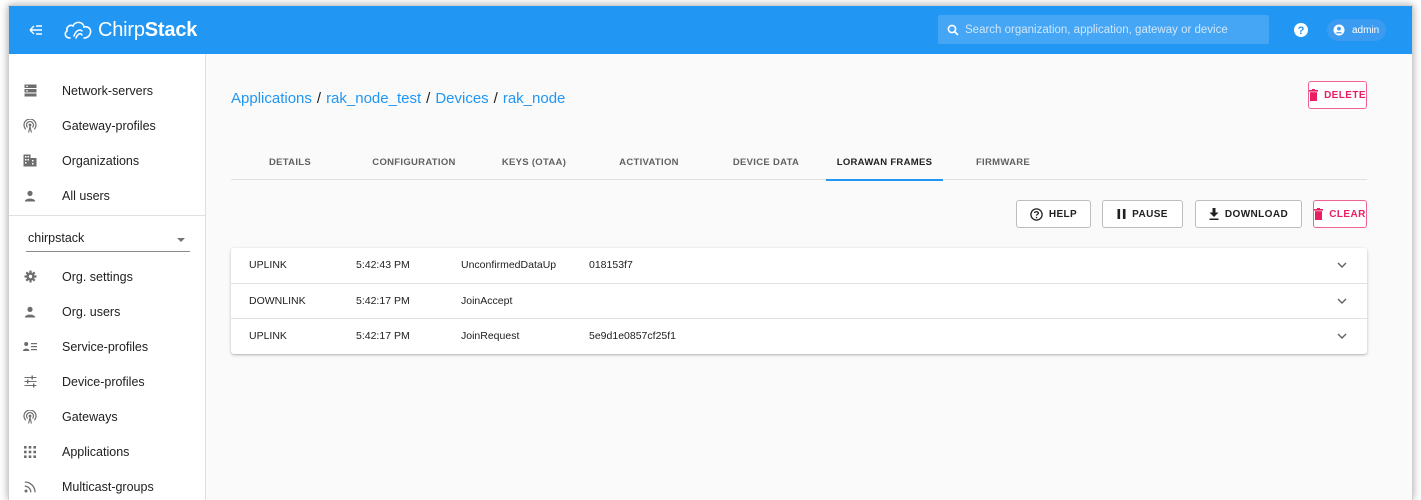 The height and width of the screenshot is (500, 1421). Describe the element at coordinates (86, 195) in the screenshot. I see `sidebar-item-label: All users` at that location.